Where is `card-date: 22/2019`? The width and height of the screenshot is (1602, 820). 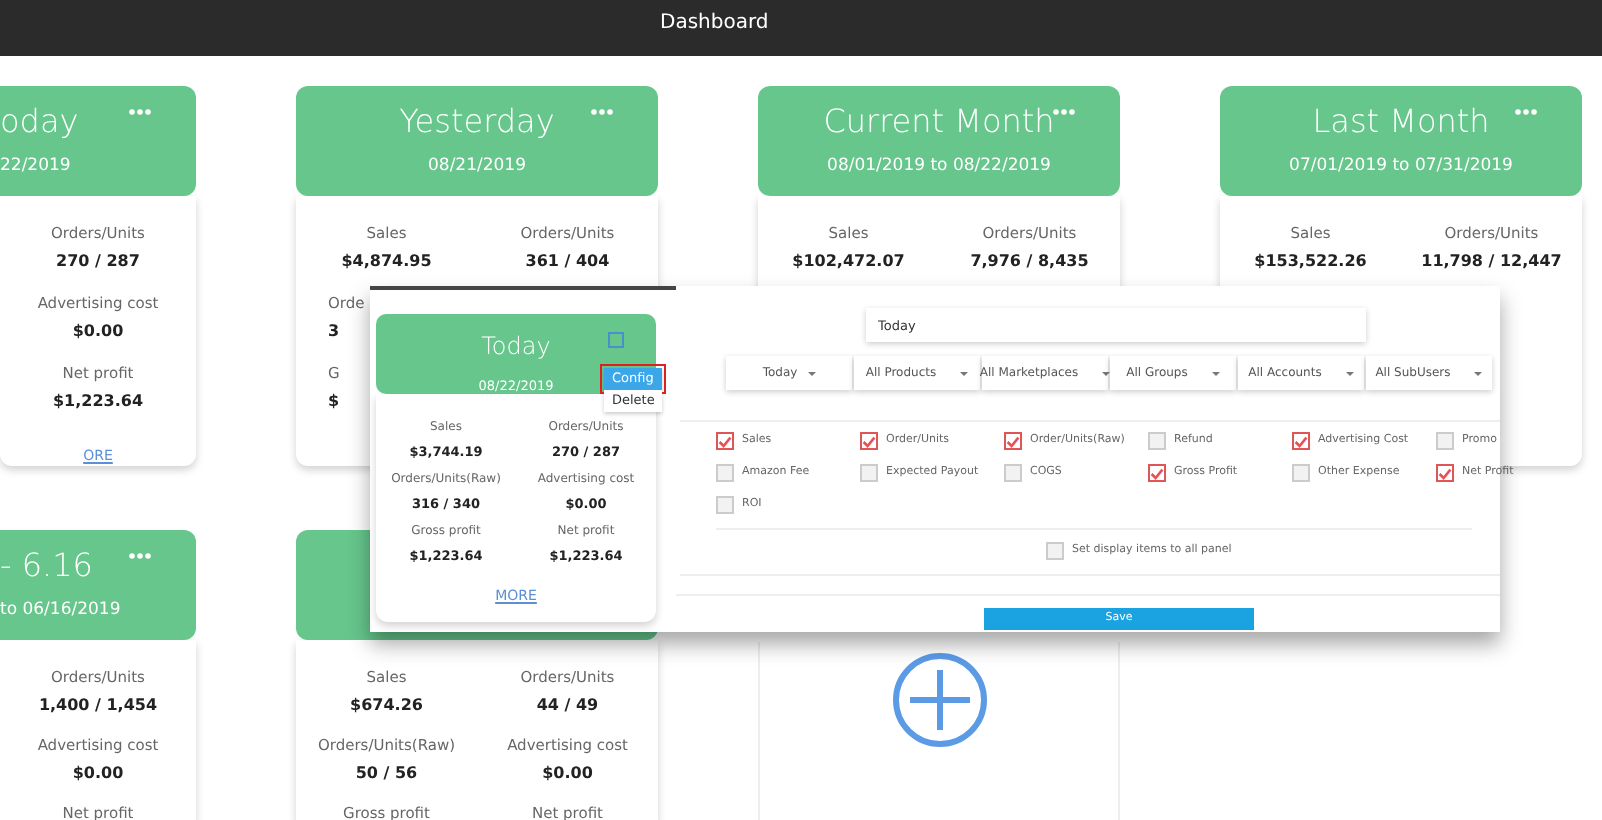 card-date: 22/2019 is located at coordinates (35, 166).